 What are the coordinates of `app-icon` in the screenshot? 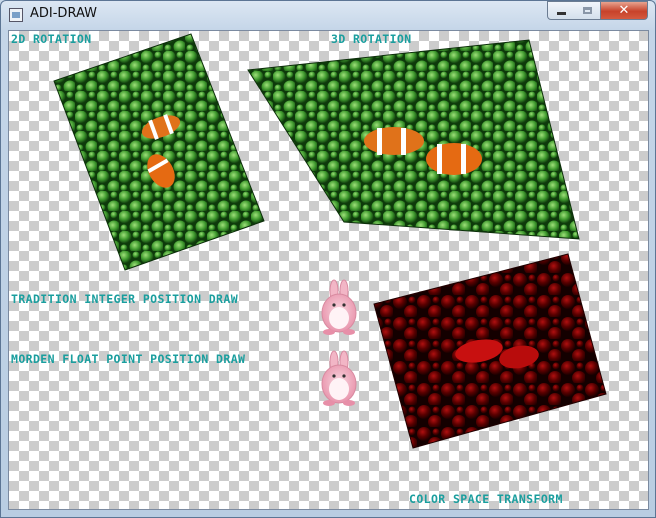 It's located at (16, 15).